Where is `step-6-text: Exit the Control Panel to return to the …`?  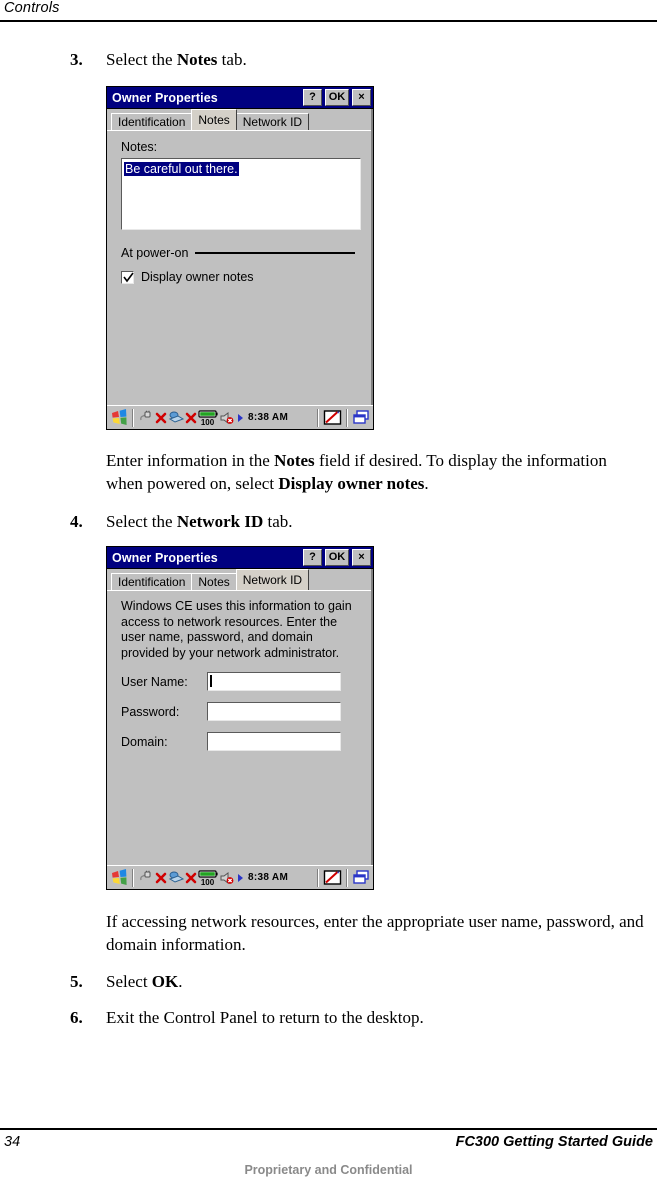
step-6-text: Exit the Control Panel to return to the … is located at coordinates (265, 1017).